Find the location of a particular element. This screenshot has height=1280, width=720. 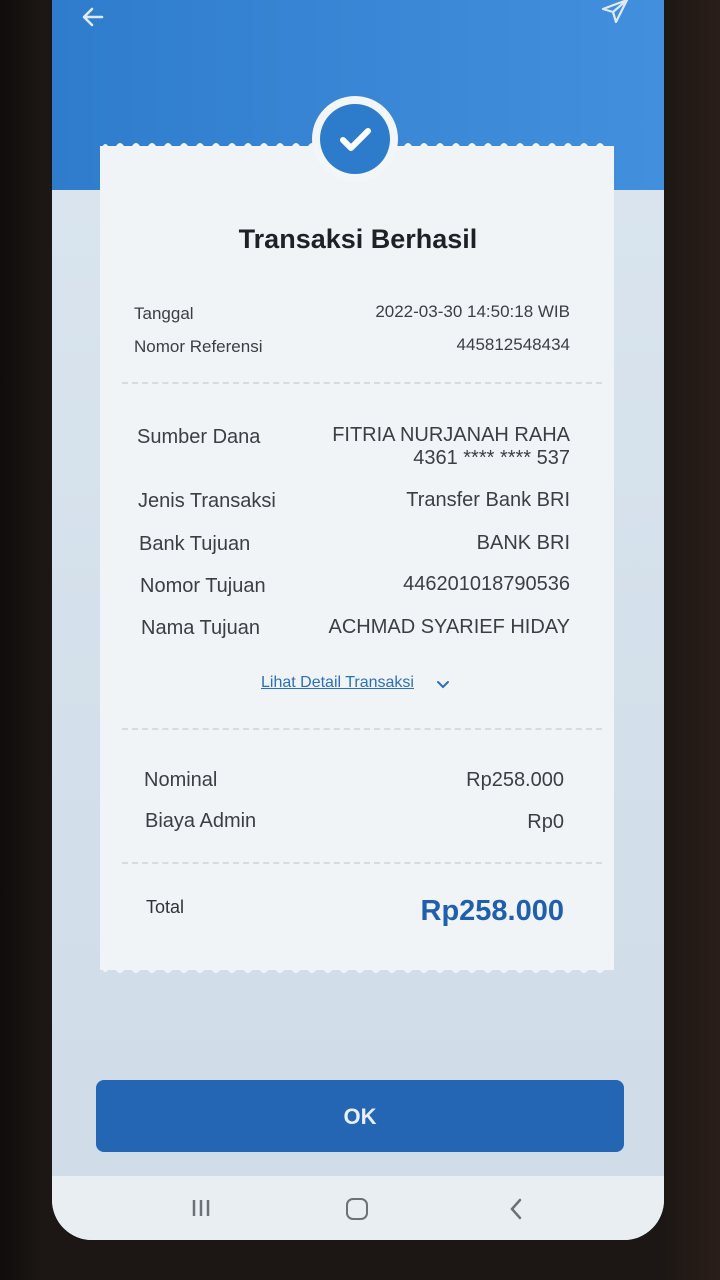

destination-name-value: ACHMAD SYARIEF HIDAY is located at coordinates (449, 627).